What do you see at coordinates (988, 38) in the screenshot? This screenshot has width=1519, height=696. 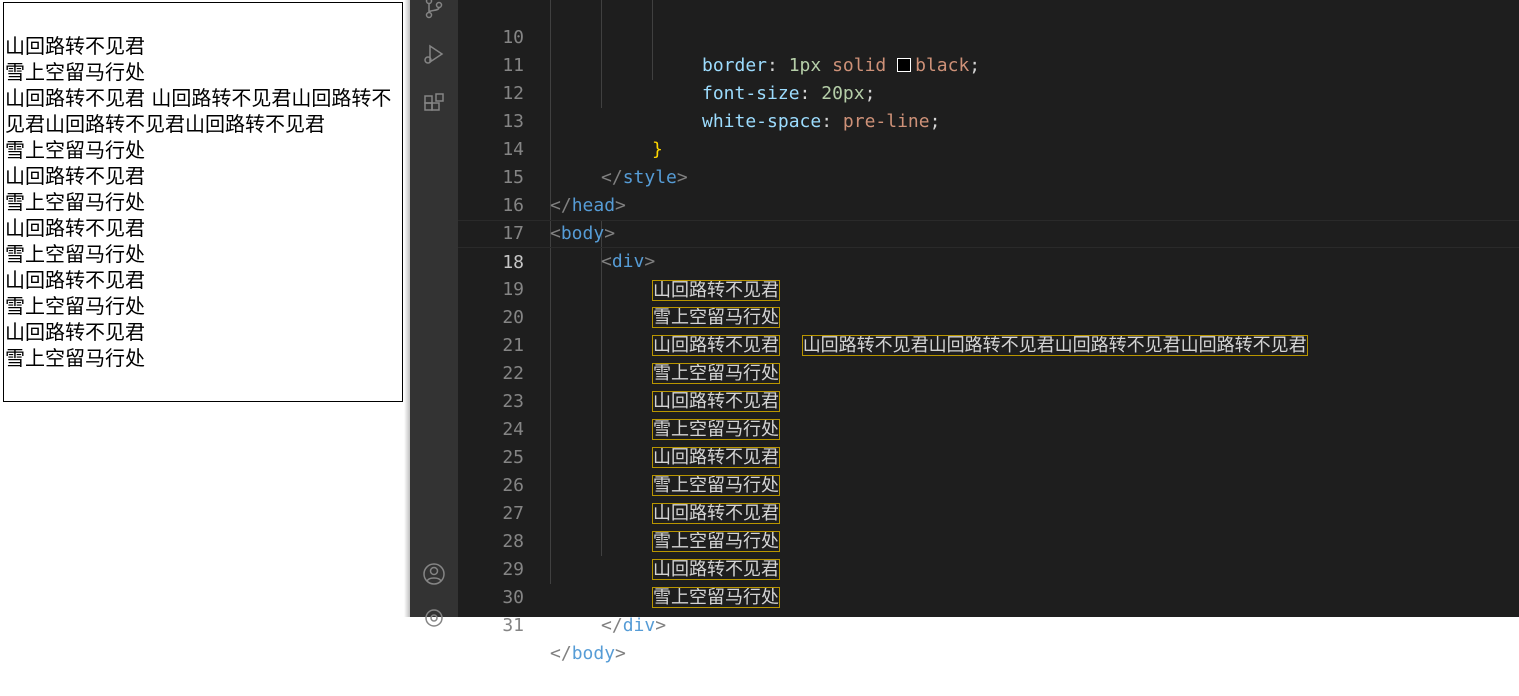 I see `code-line: 10 border: 1px solid black;` at bounding box center [988, 38].